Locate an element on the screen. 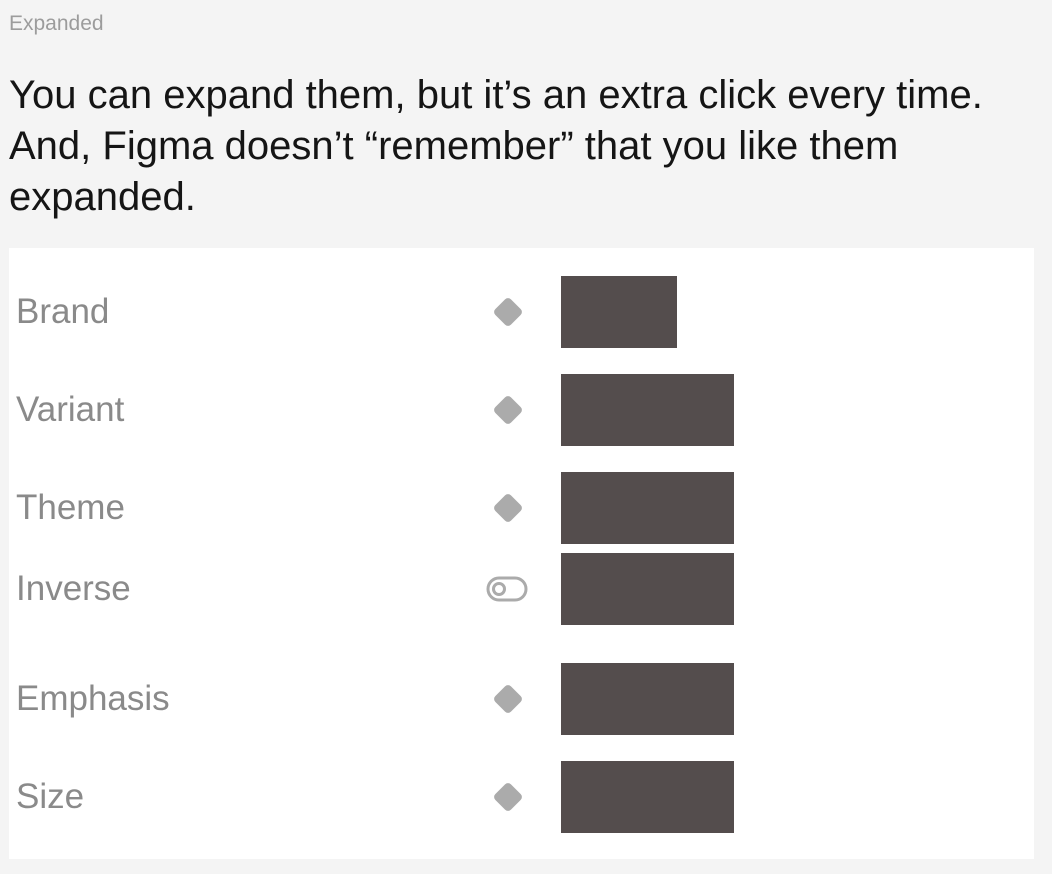 The height and width of the screenshot is (874, 1052). property-row-inverse: Inverse is located at coordinates (521, 589).